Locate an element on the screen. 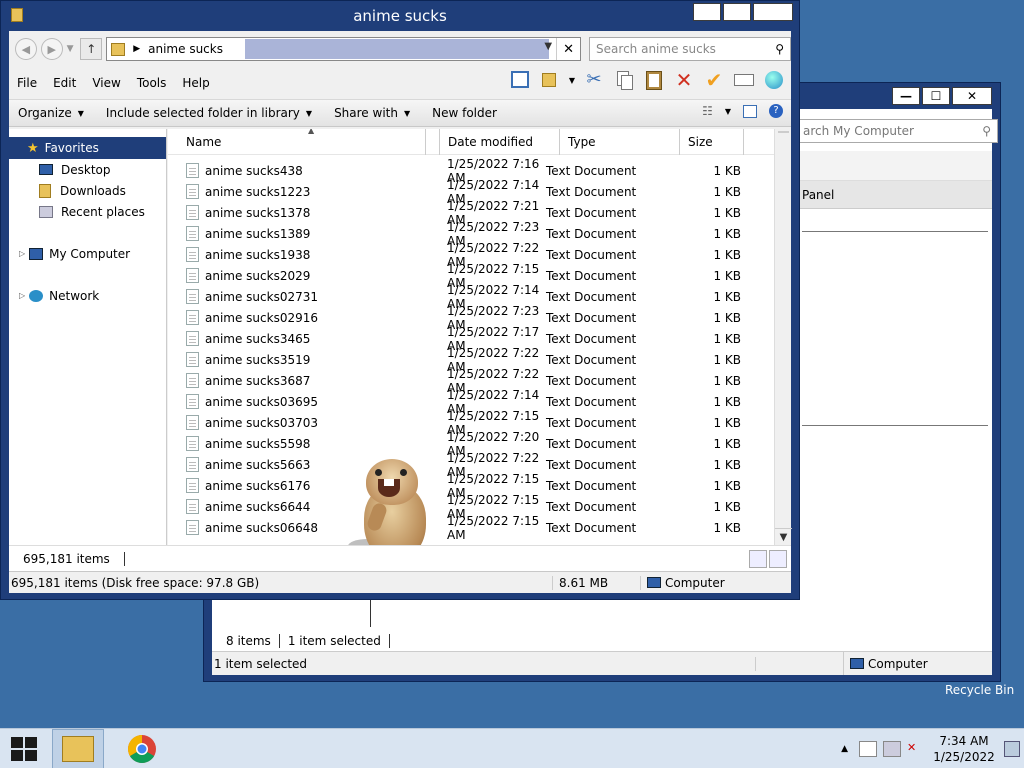  status-separator is located at coordinates (124, 558).